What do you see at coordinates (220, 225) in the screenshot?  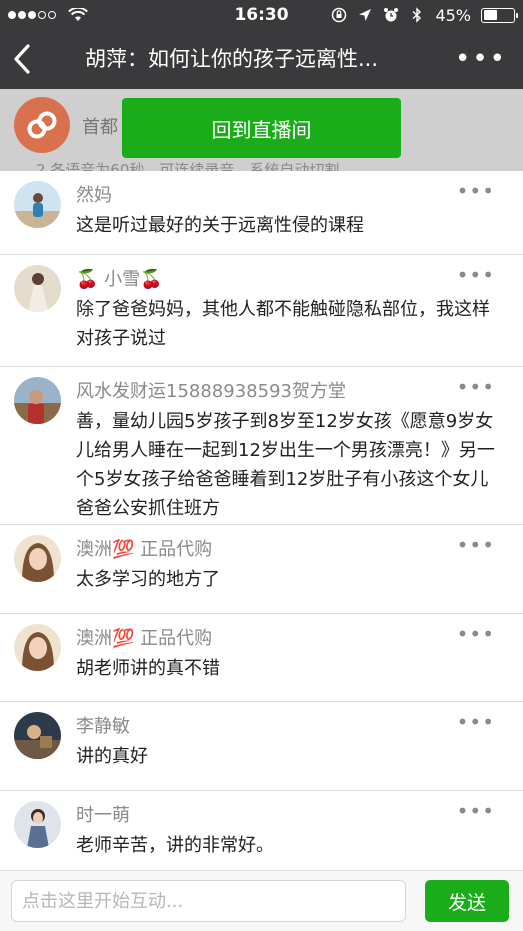 I see `comment-text: 这是听过最好的关于远离性侵的课程` at bounding box center [220, 225].